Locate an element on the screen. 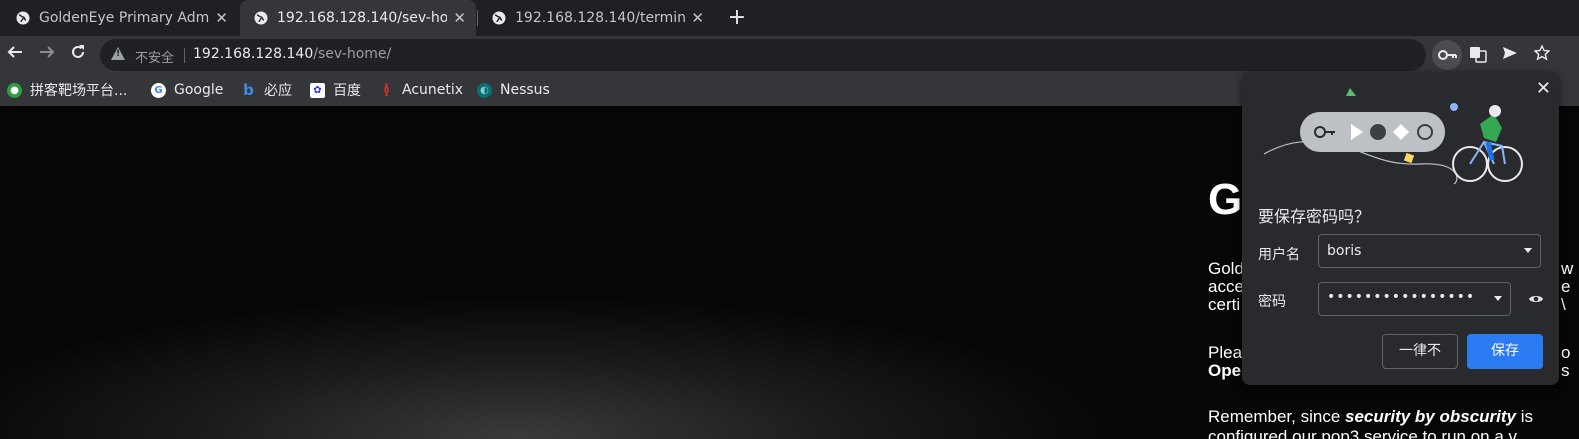 The image size is (1579, 439). forward-arrow-icon is located at coordinates (47, 52).